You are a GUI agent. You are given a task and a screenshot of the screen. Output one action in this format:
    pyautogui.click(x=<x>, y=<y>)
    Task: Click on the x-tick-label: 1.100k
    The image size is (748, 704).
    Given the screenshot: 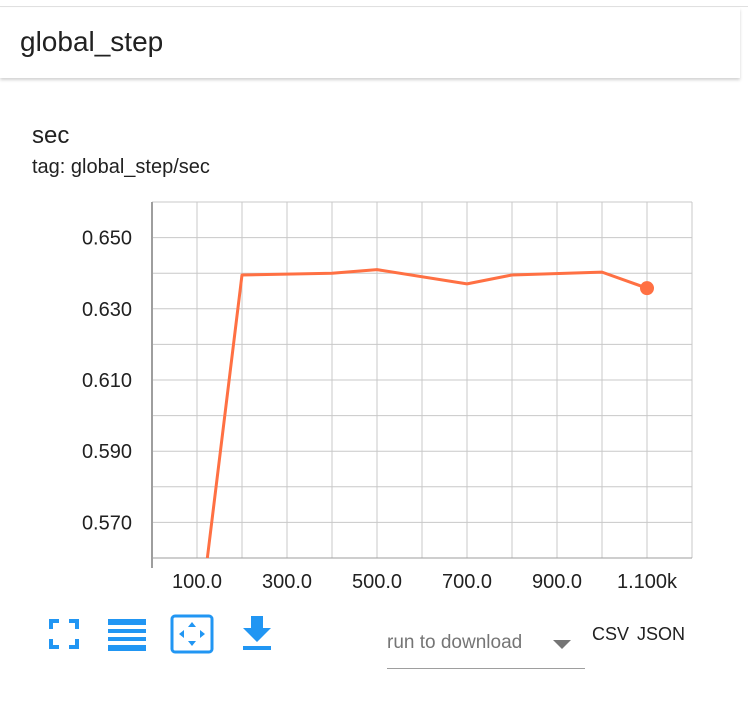 What is the action you would take?
    pyautogui.click(x=647, y=582)
    